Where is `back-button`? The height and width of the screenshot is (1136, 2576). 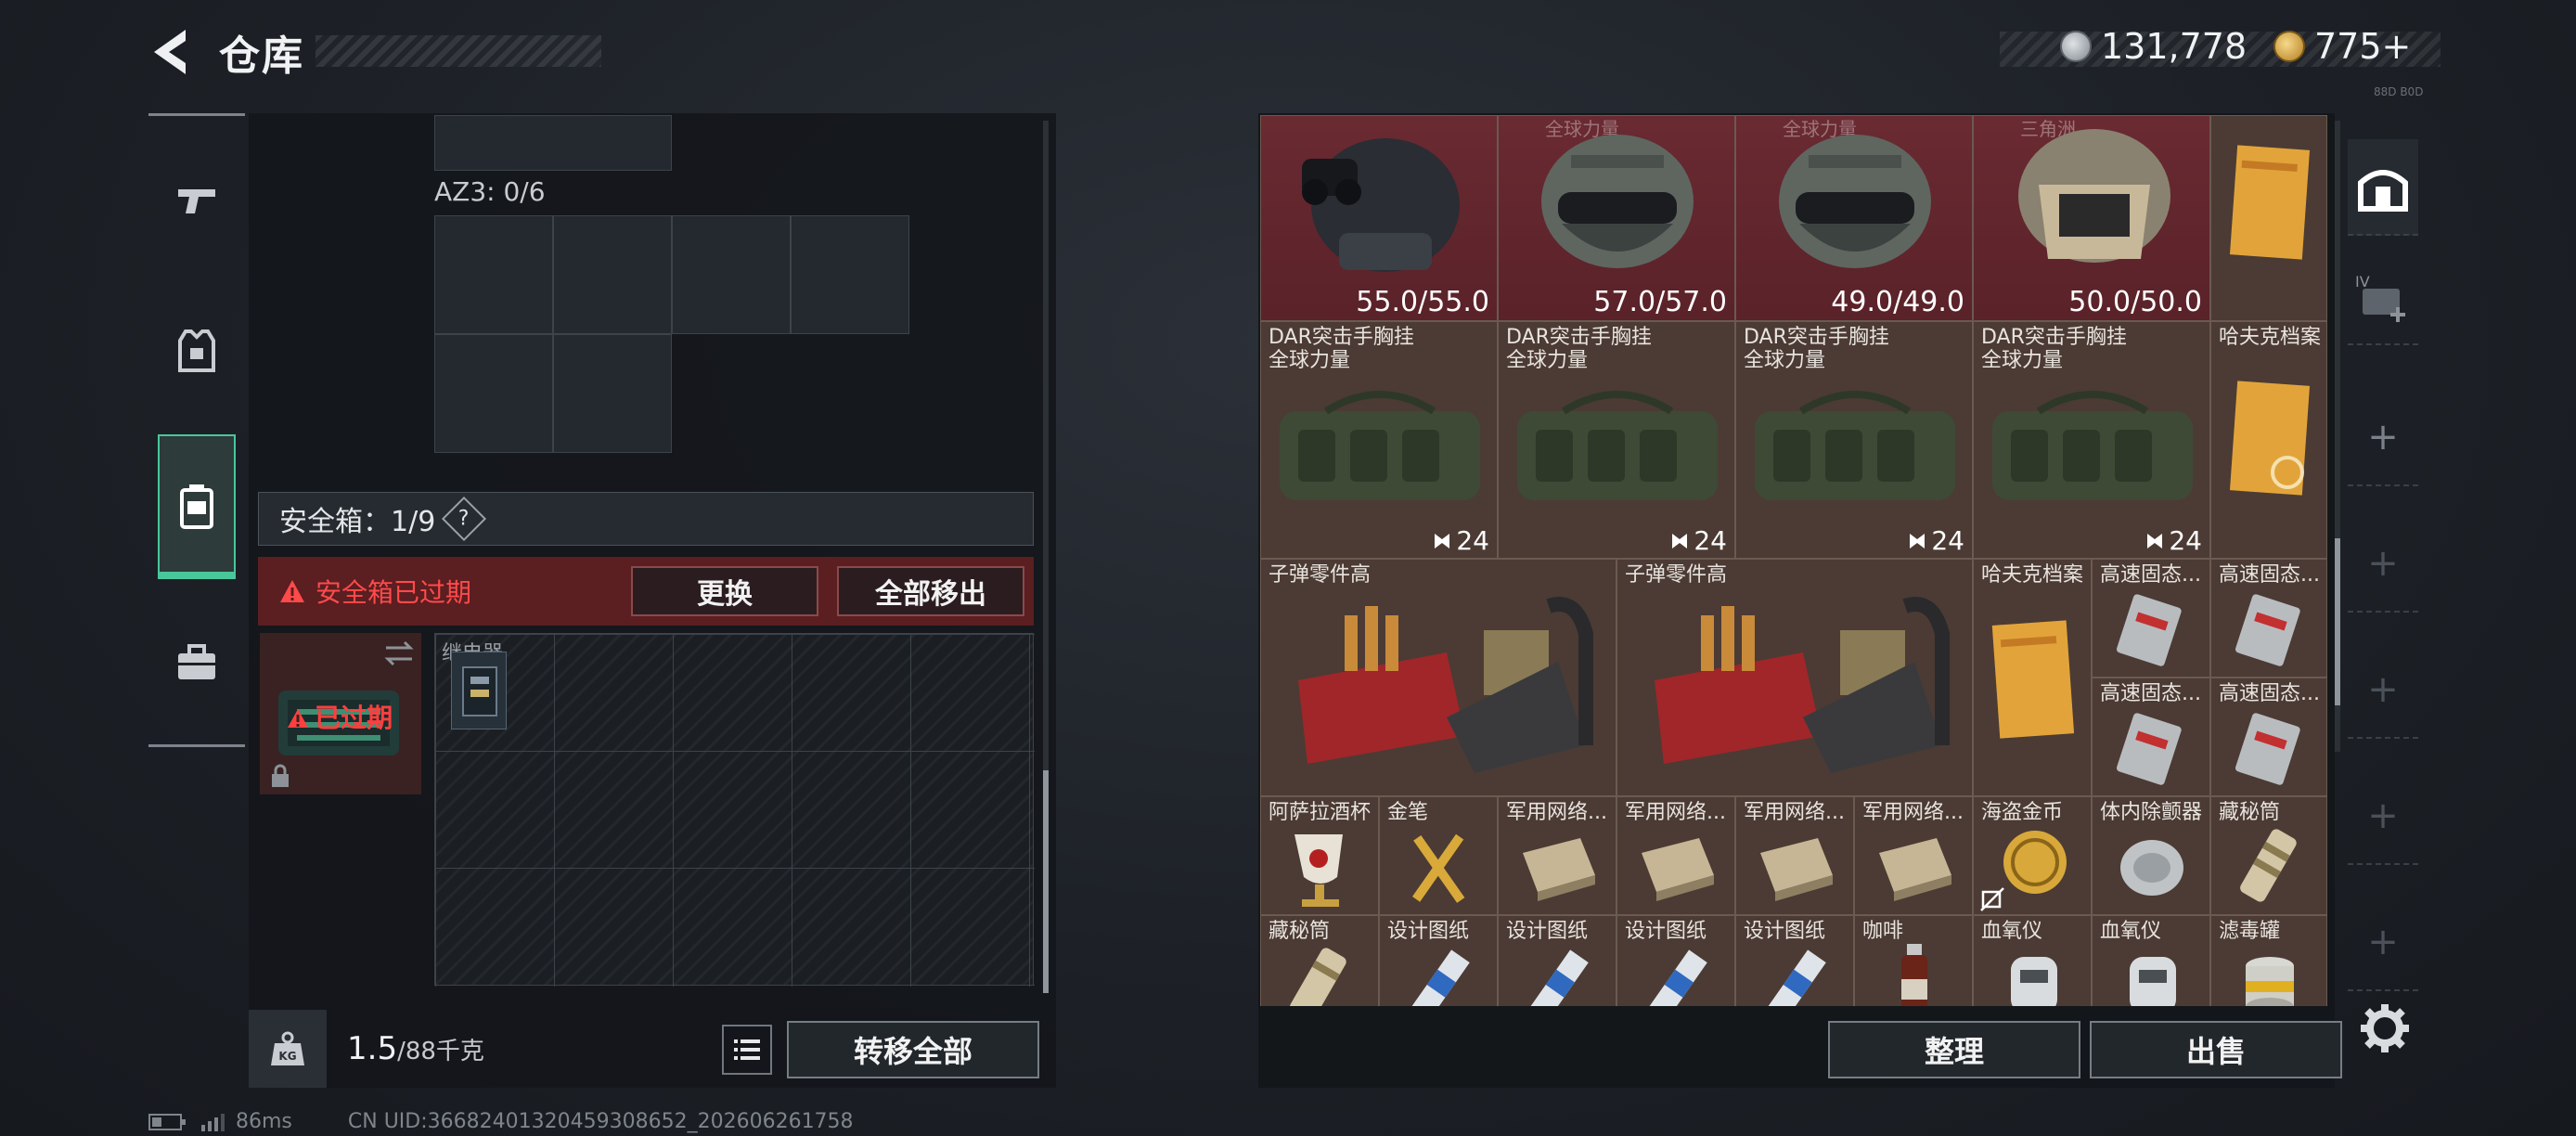 back-button is located at coordinates (172, 52).